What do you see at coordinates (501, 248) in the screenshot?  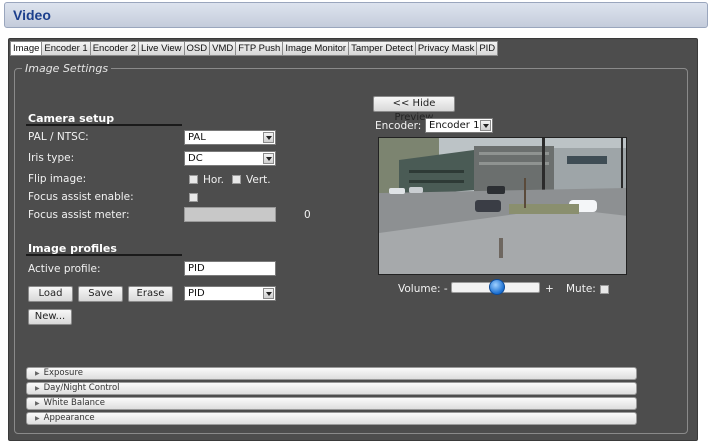 I see `pedestrian` at bounding box center [501, 248].